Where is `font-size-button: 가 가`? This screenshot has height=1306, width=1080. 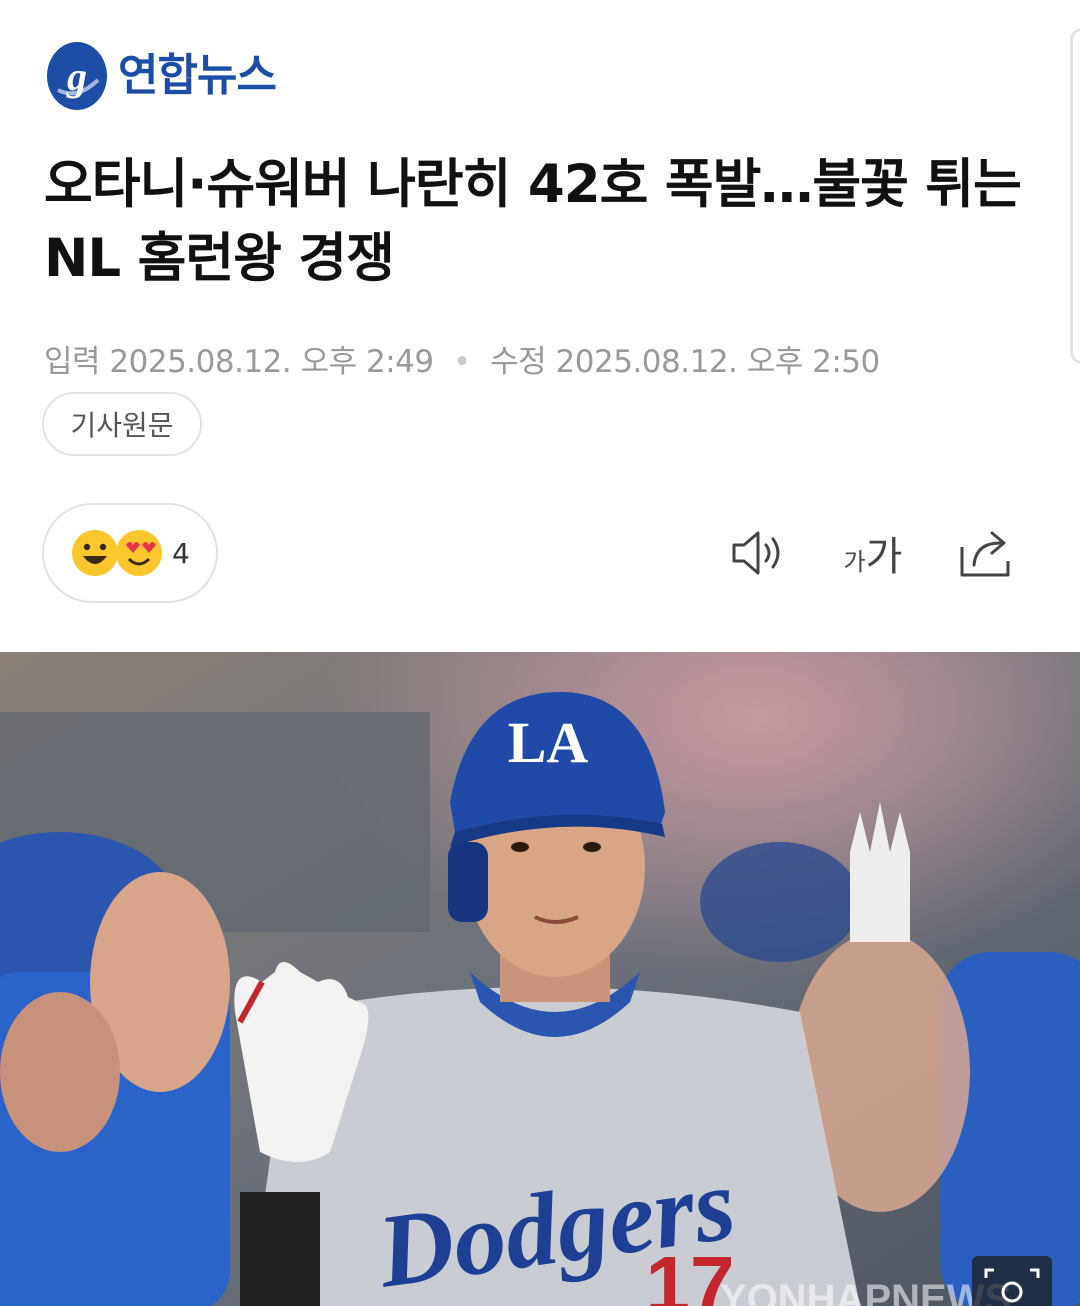 font-size-button: 가 가 is located at coordinates (873, 553).